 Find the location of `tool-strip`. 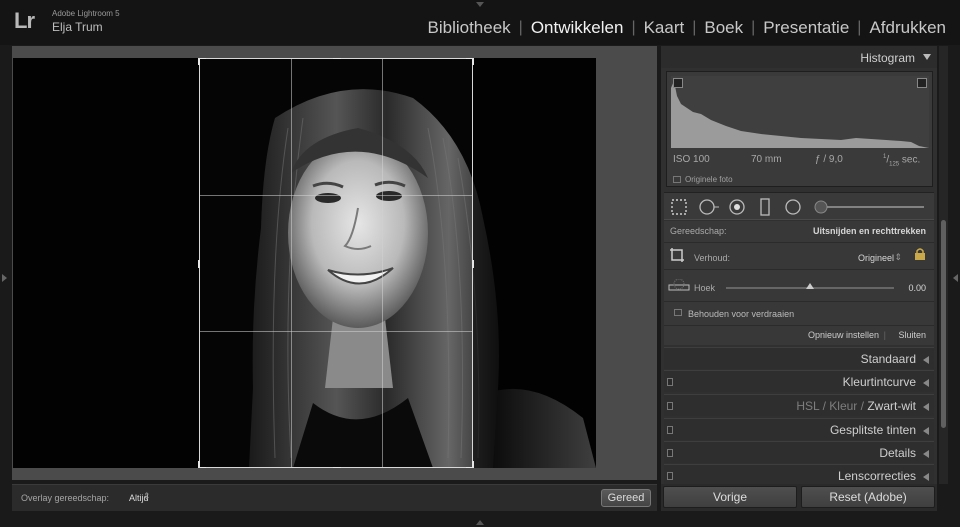

tool-strip is located at coordinates (799, 206).